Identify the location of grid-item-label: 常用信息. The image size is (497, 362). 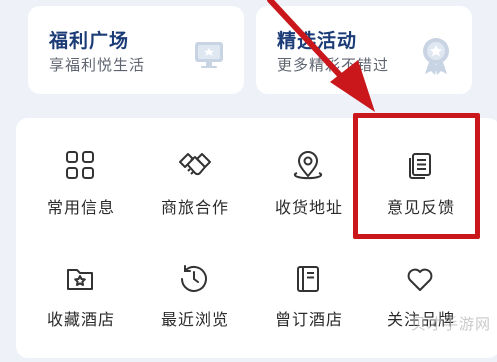
(80, 207).